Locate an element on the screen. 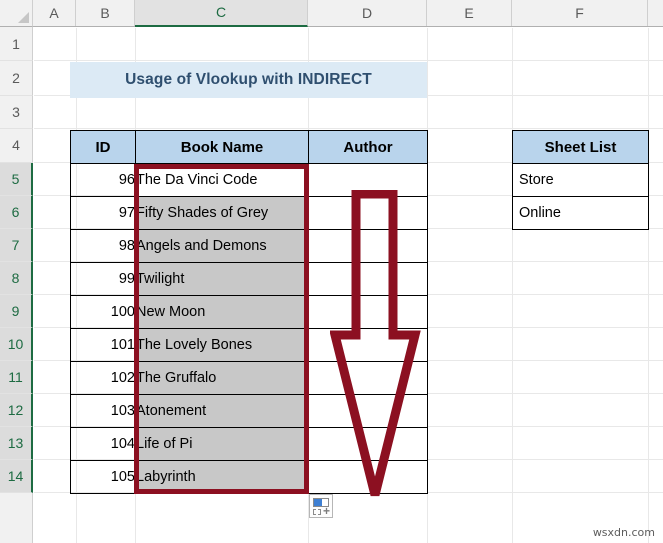  select-all-triangle-icon is located at coordinates (23, 17).